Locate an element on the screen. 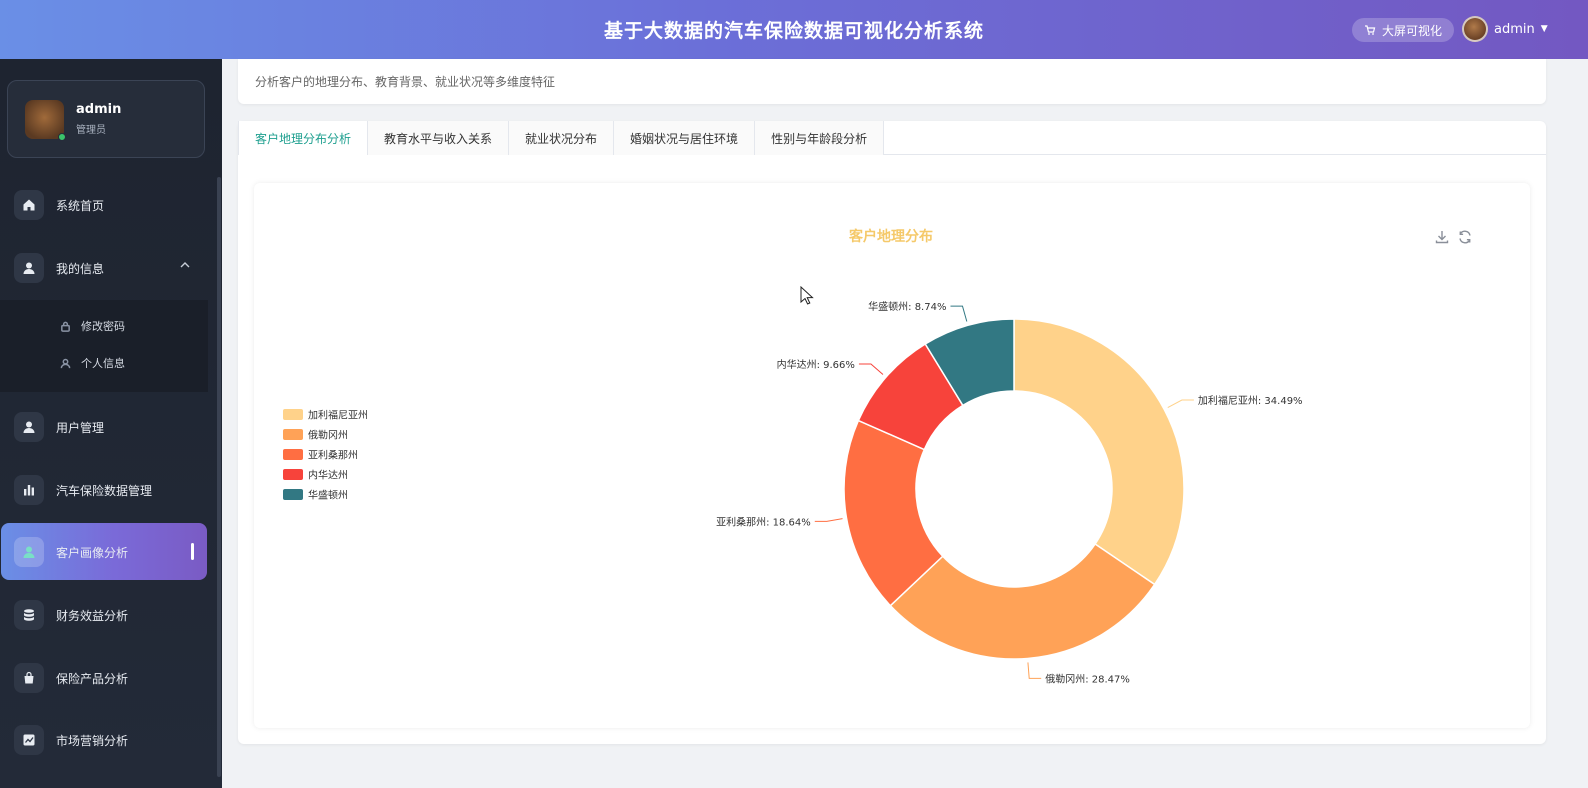  sidebar-item-row: 客户画像分析 is located at coordinates (109, 552).